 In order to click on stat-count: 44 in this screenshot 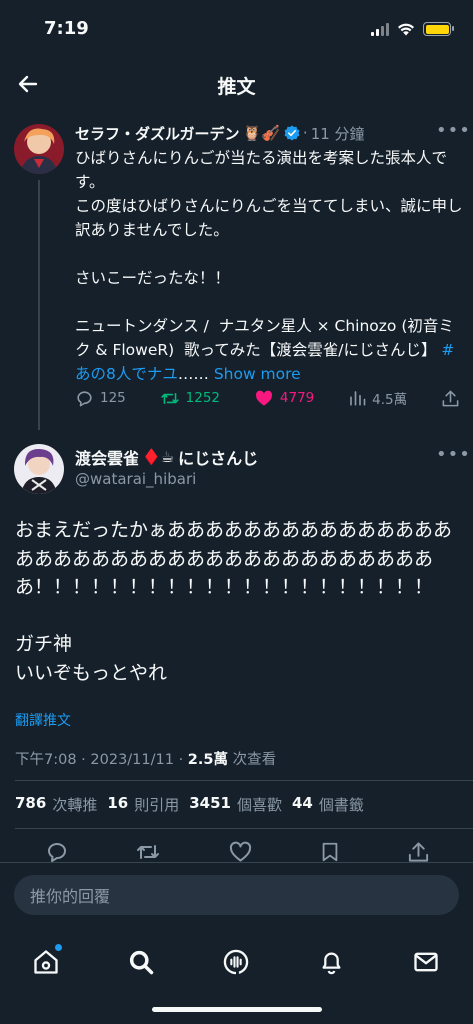, I will do `click(302, 803)`.